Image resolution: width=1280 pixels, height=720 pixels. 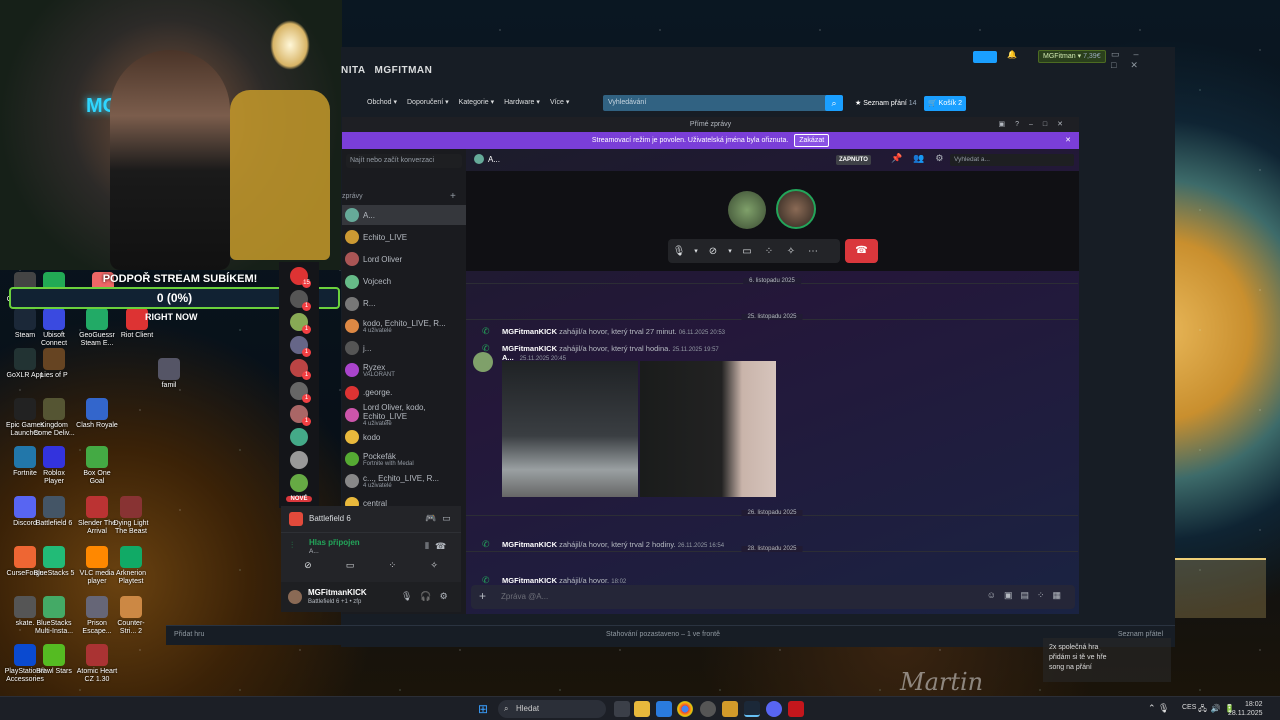 What do you see at coordinates (54, 562) in the screenshot?
I see `desktop-icon: BlueStacks 5` at bounding box center [54, 562].